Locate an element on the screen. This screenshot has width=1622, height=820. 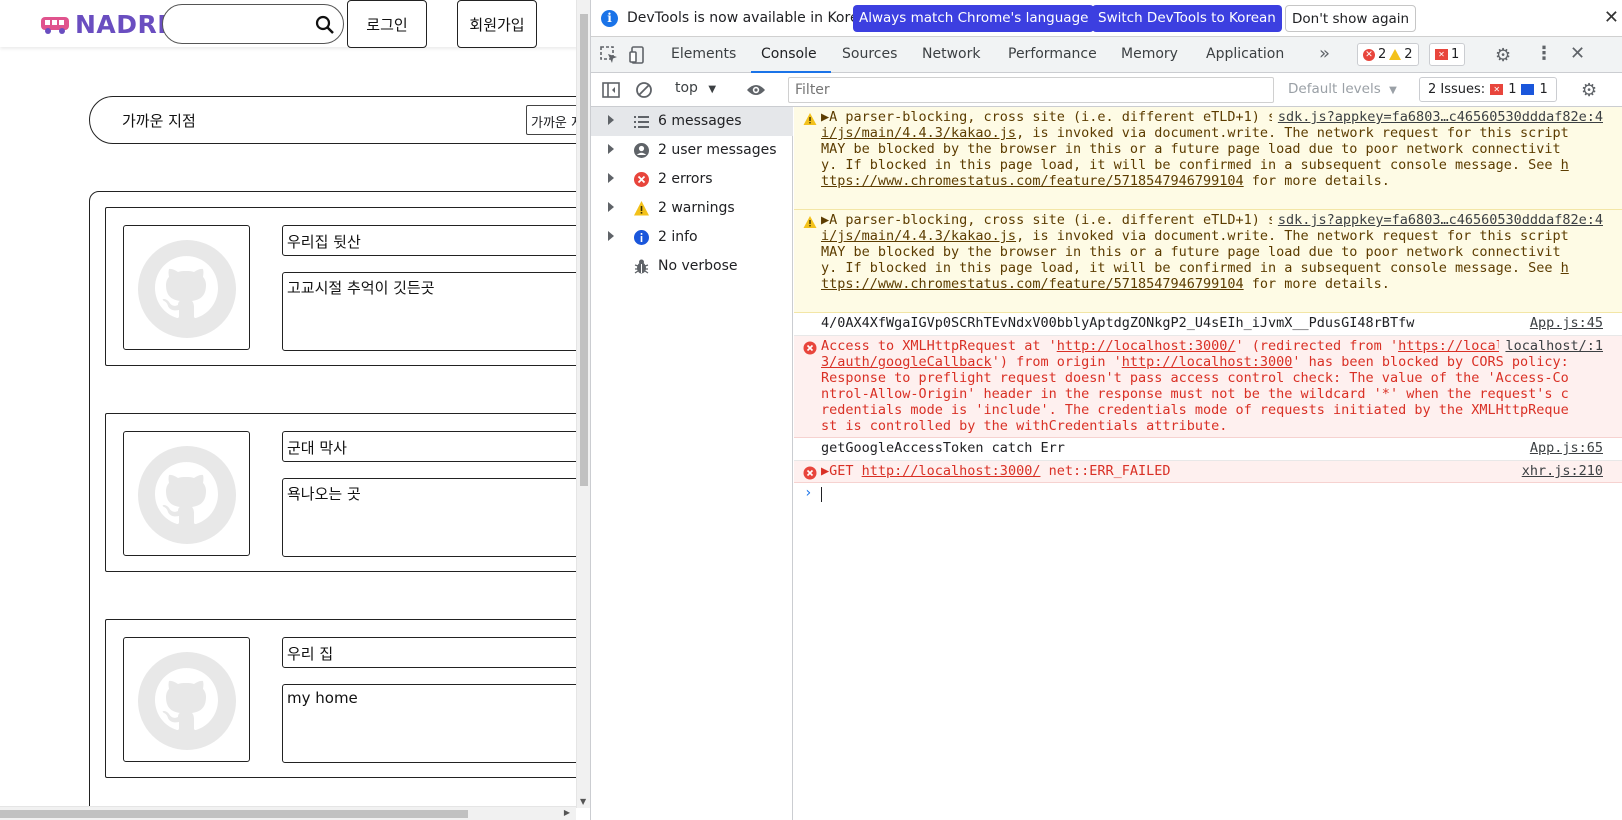
page-horizontal-scrollbar: ▶ is located at coordinates (288, 813).